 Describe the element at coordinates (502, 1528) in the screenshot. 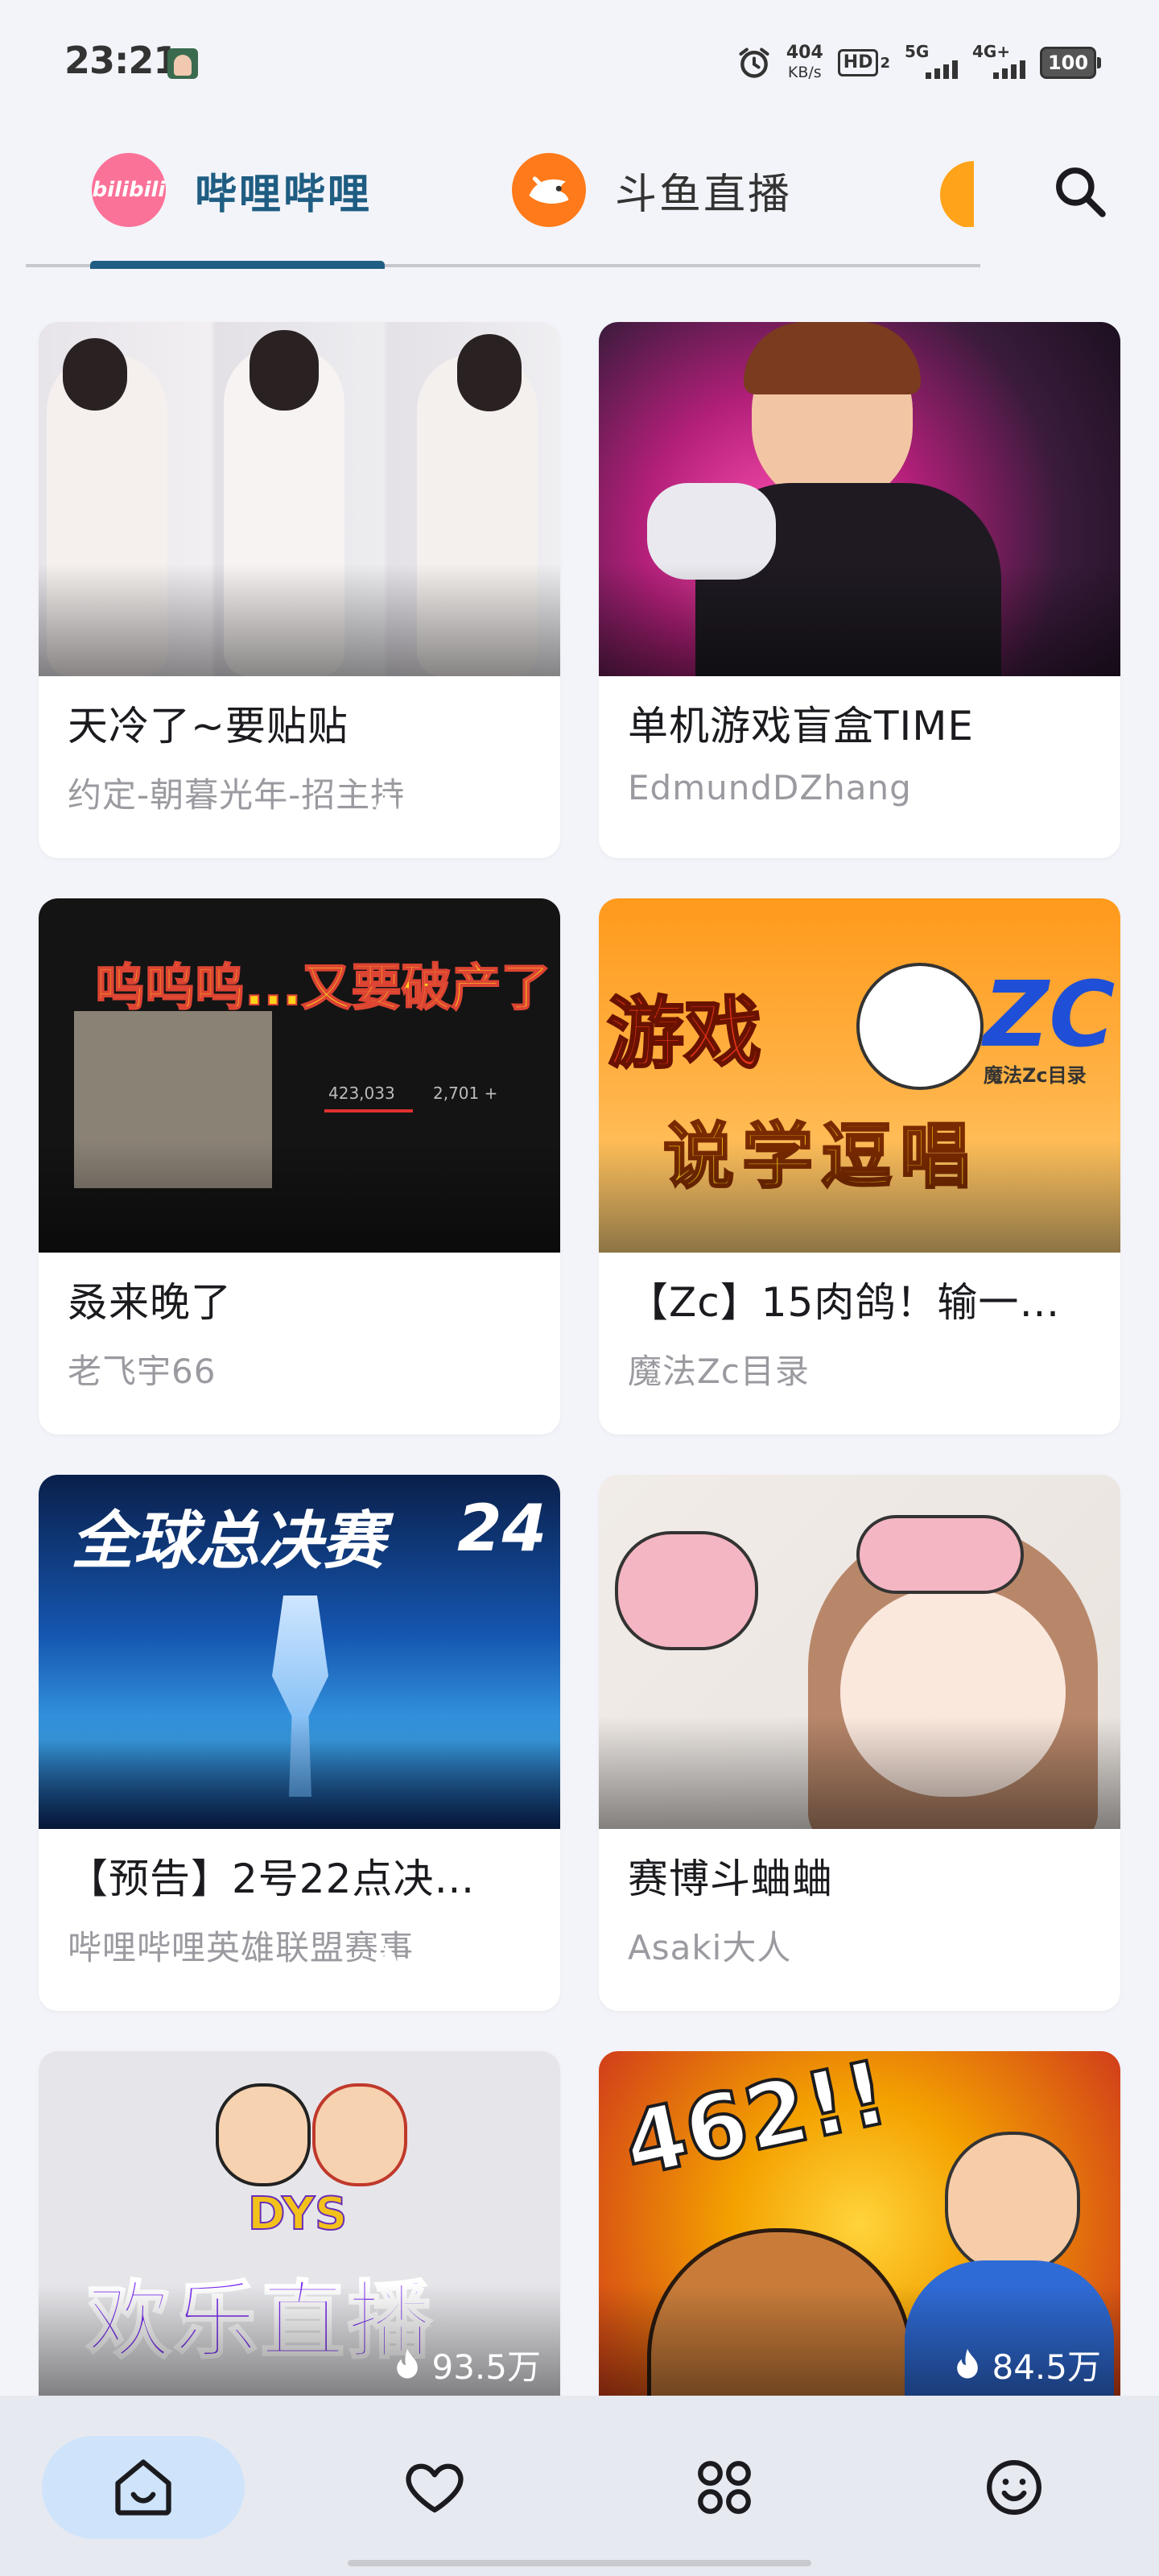

I see `thumbnail-number: 24` at that location.